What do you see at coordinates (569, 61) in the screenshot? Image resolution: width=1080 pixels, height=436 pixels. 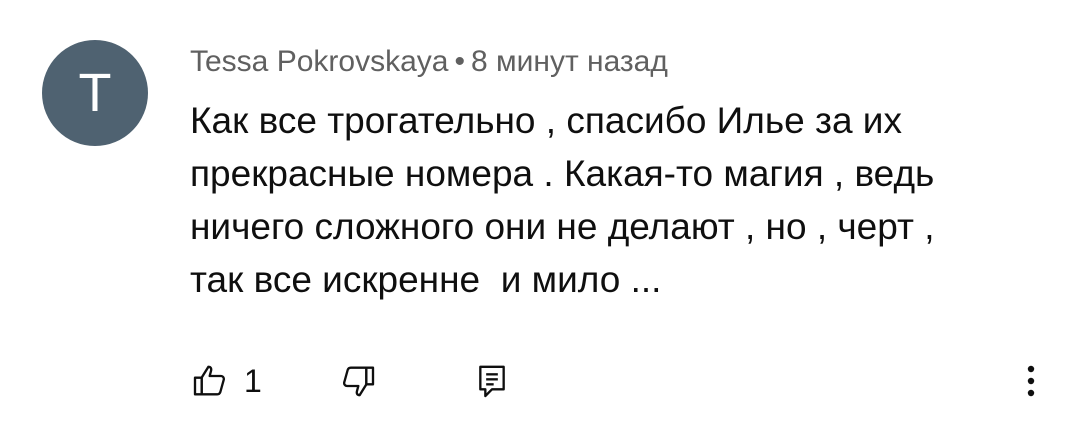 I see `comment-time: 8 минут назад` at bounding box center [569, 61].